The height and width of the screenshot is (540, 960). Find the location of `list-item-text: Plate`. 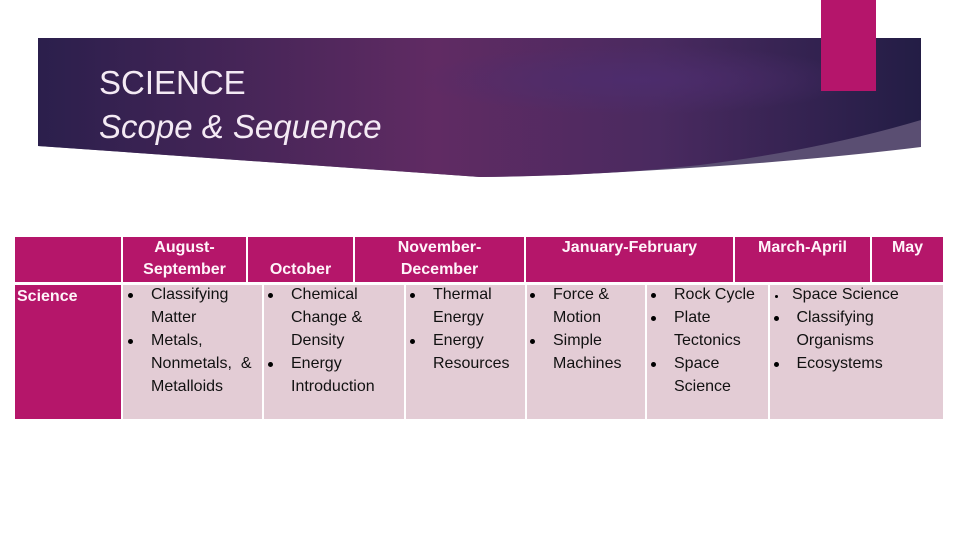

list-item-text: Plate is located at coordinates (692, 317).